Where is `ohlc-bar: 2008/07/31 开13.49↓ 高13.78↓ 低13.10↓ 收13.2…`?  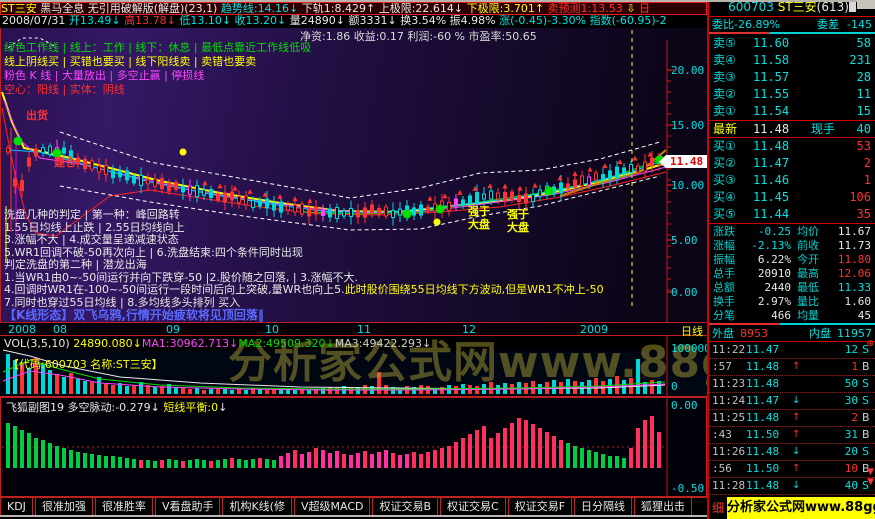 ohlc-bar: 2008/07/31 开13.49↓ 高13.78↓ 低13.10↓ 收13.2… is located at coordinates (354, 21).